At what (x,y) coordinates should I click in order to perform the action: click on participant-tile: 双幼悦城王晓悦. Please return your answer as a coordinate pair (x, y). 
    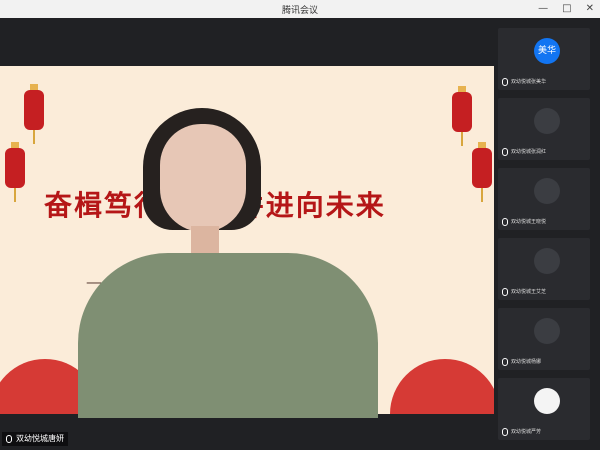
    Looking at the image, I should click on (544, 199).